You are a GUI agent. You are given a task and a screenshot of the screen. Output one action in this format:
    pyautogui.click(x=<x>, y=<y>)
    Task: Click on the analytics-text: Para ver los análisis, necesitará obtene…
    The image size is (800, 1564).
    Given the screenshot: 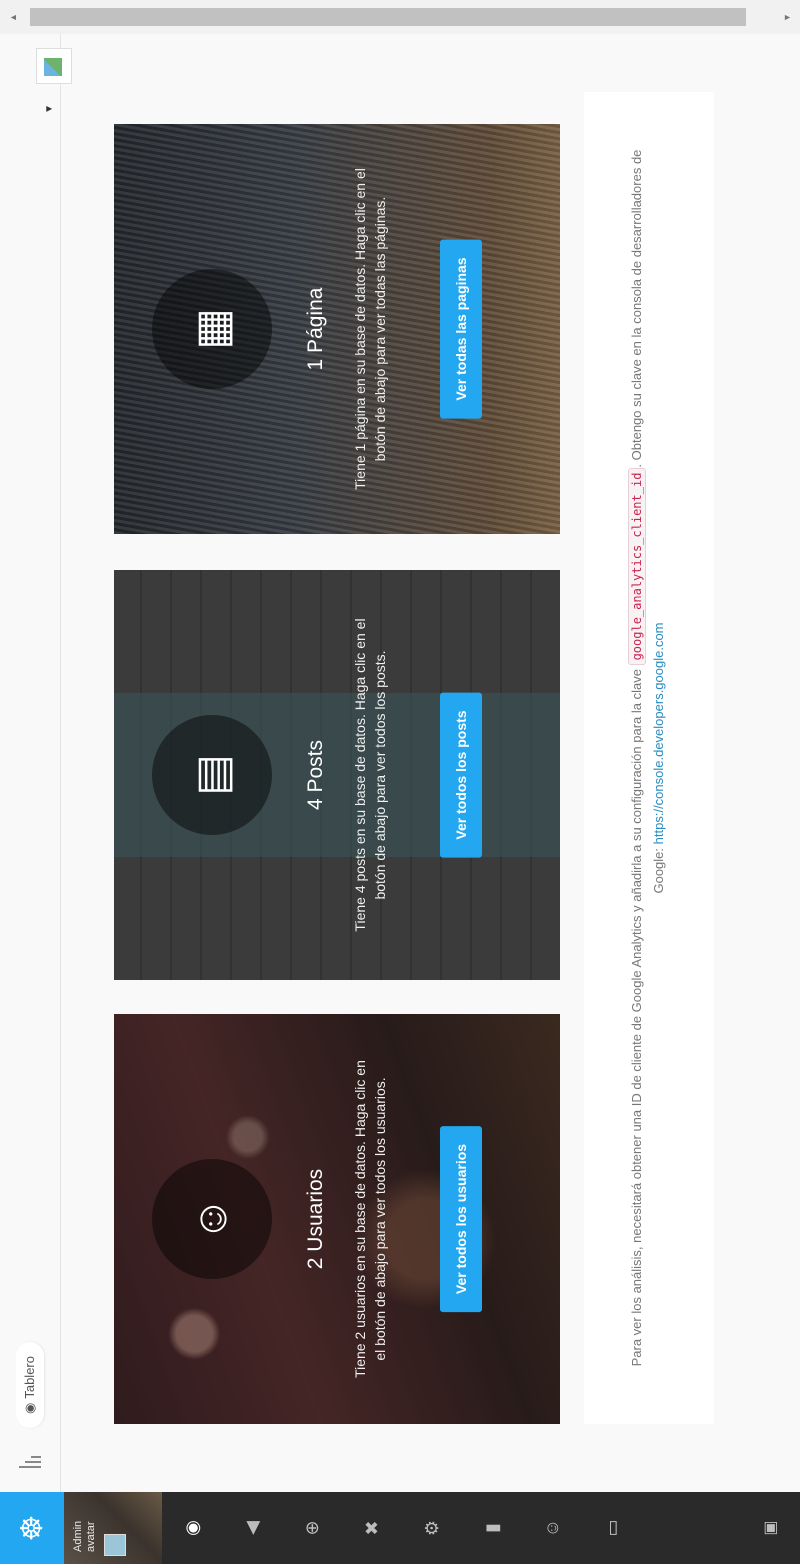 What is the action you would take?
    pyautogui.click(x=648, y=758)
    